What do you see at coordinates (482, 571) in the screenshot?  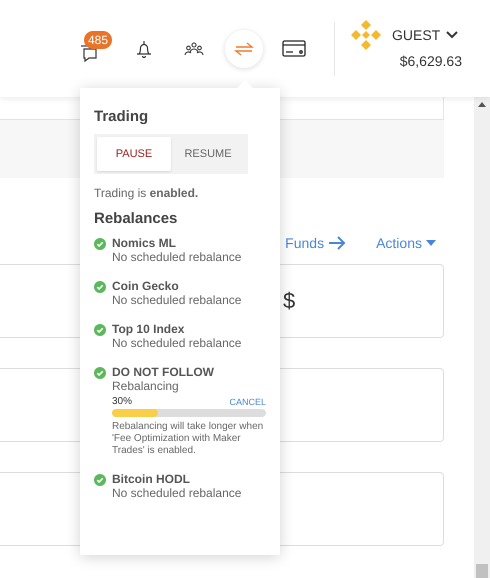 I see `scrollbar-thumb` at bounding box center [482, 571].